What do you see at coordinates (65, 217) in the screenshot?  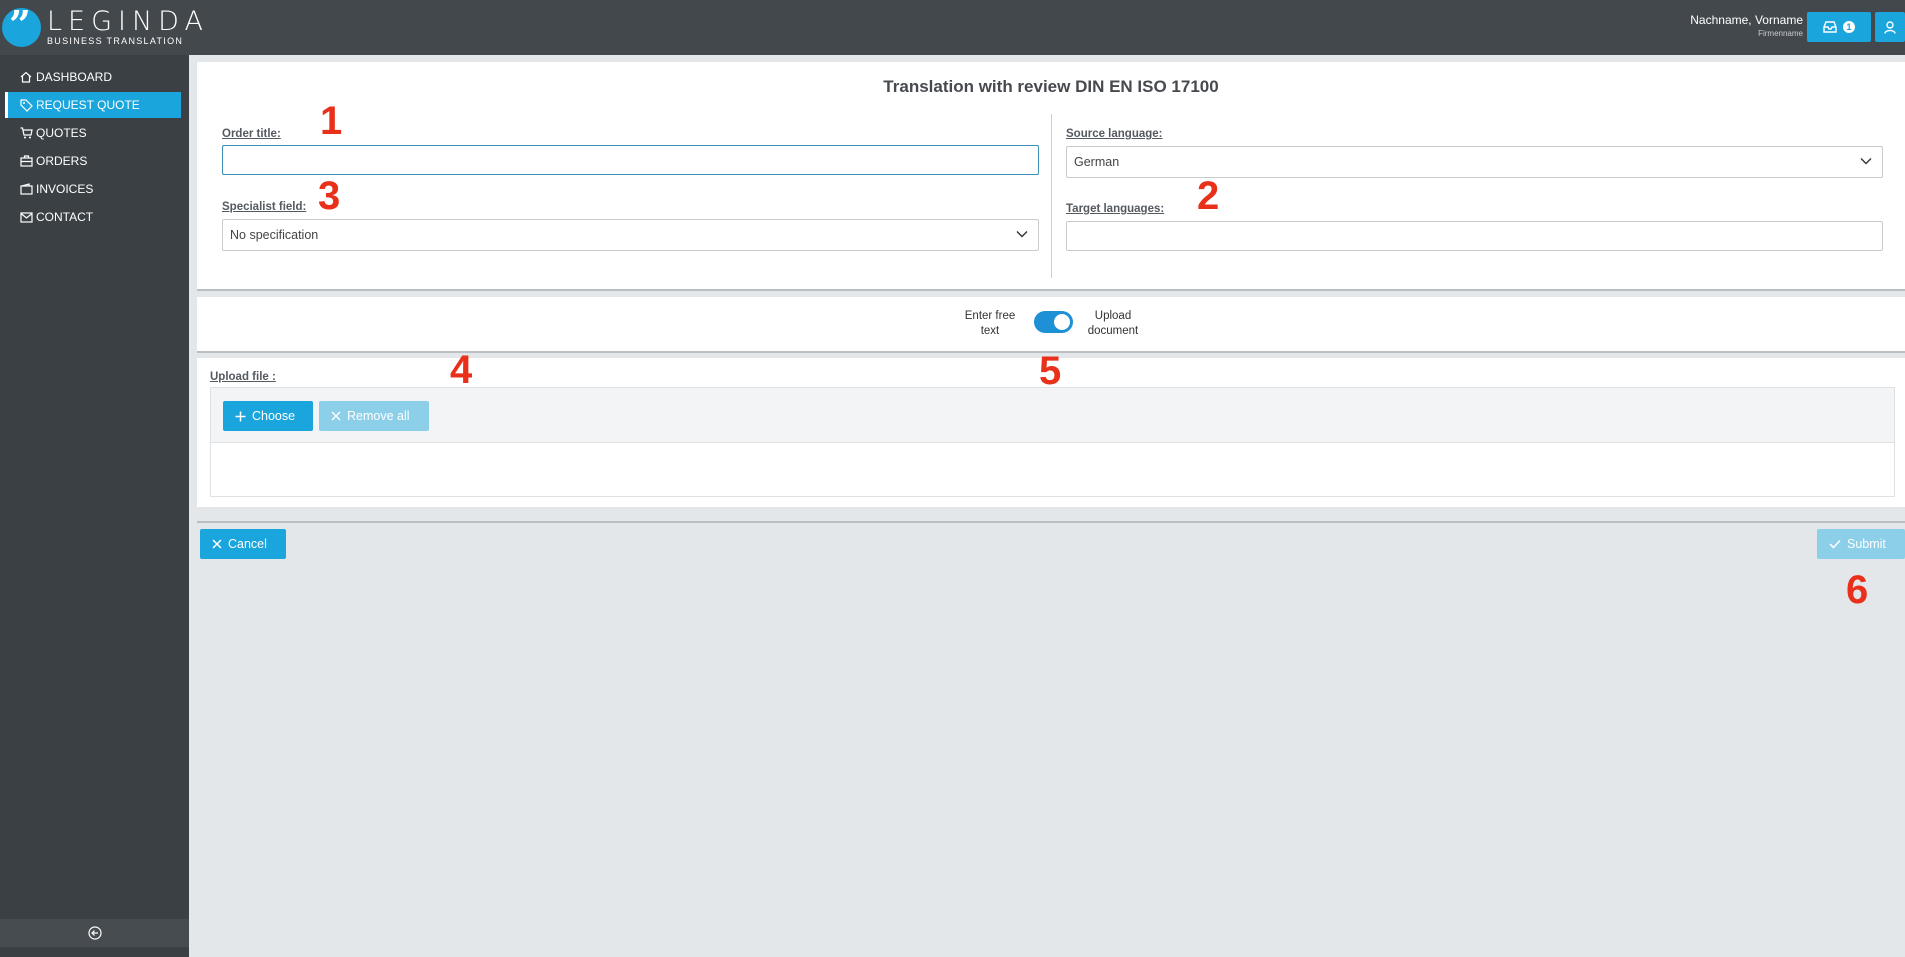 I see `sidebar-item-label: CONTACT` at bounding box center [65, 217].